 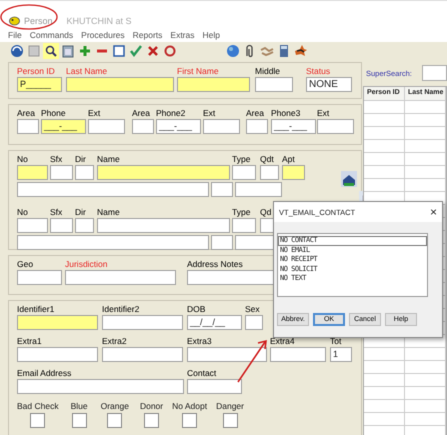 What do you see at coordinates (267, 160) in the screenshot?
I see `field-label: Qdt` at bounding box center [267, 160].